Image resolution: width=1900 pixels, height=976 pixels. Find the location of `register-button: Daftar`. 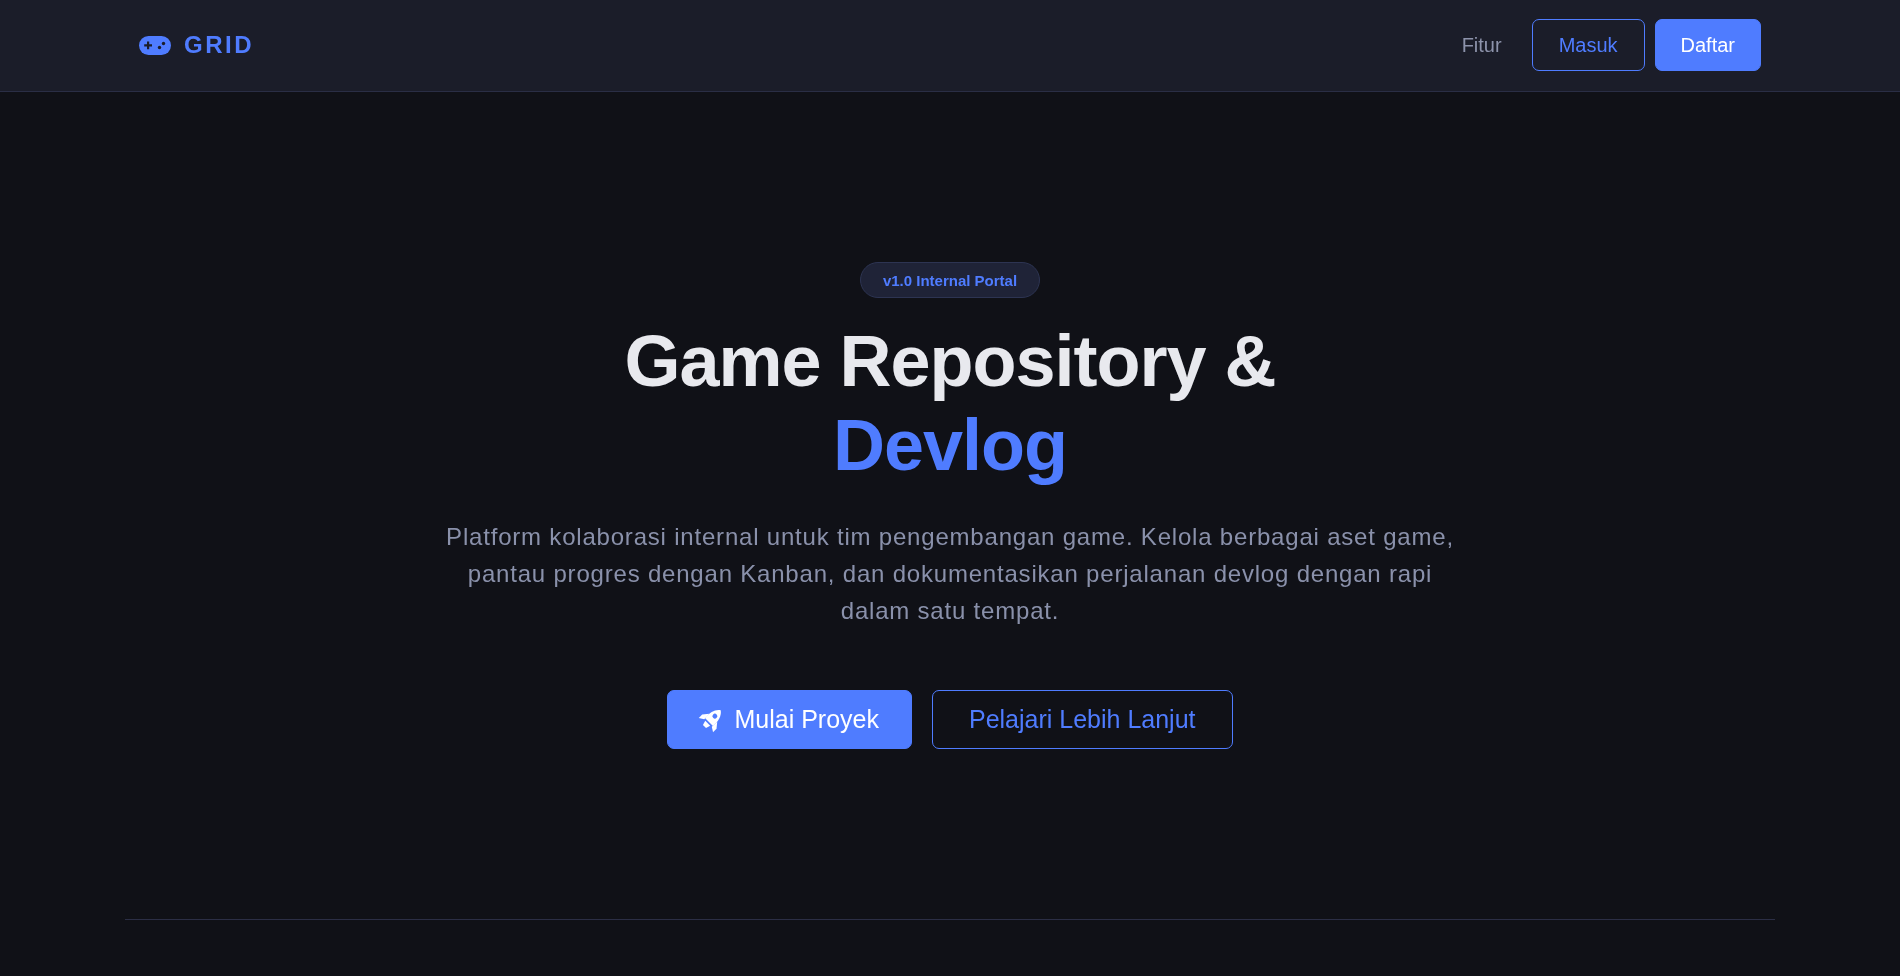

register-button: Daftar is located at coordinates (1707, 45).